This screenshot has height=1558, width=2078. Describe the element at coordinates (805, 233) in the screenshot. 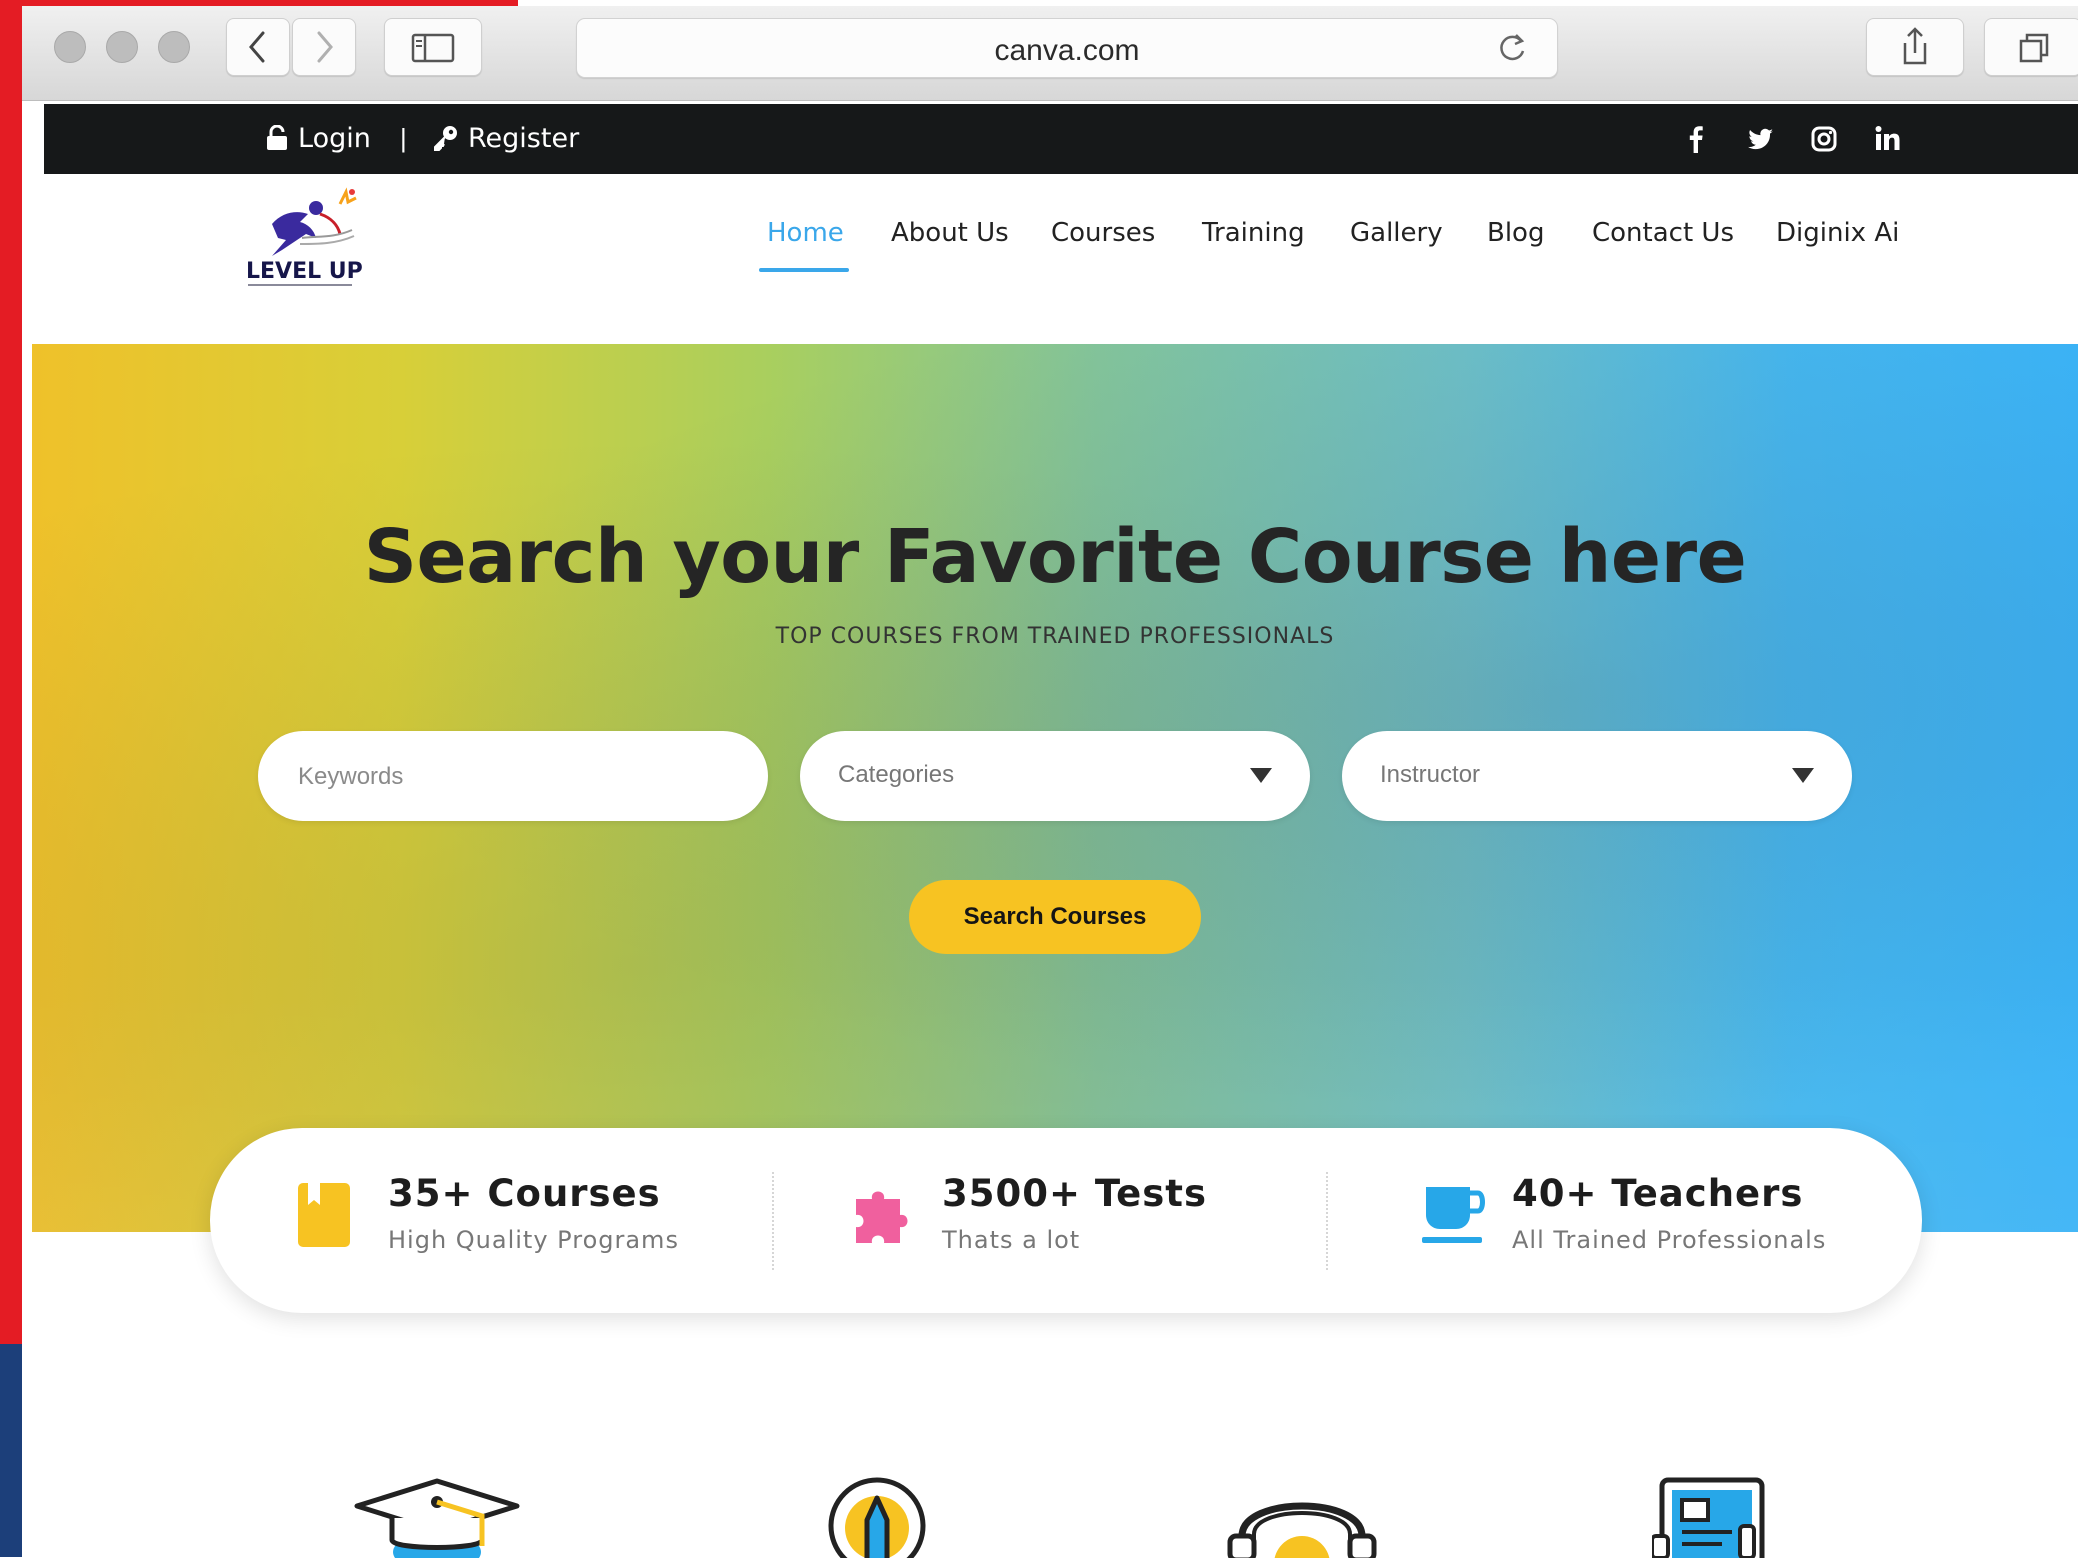

I see `nav-home: Home` at that location.